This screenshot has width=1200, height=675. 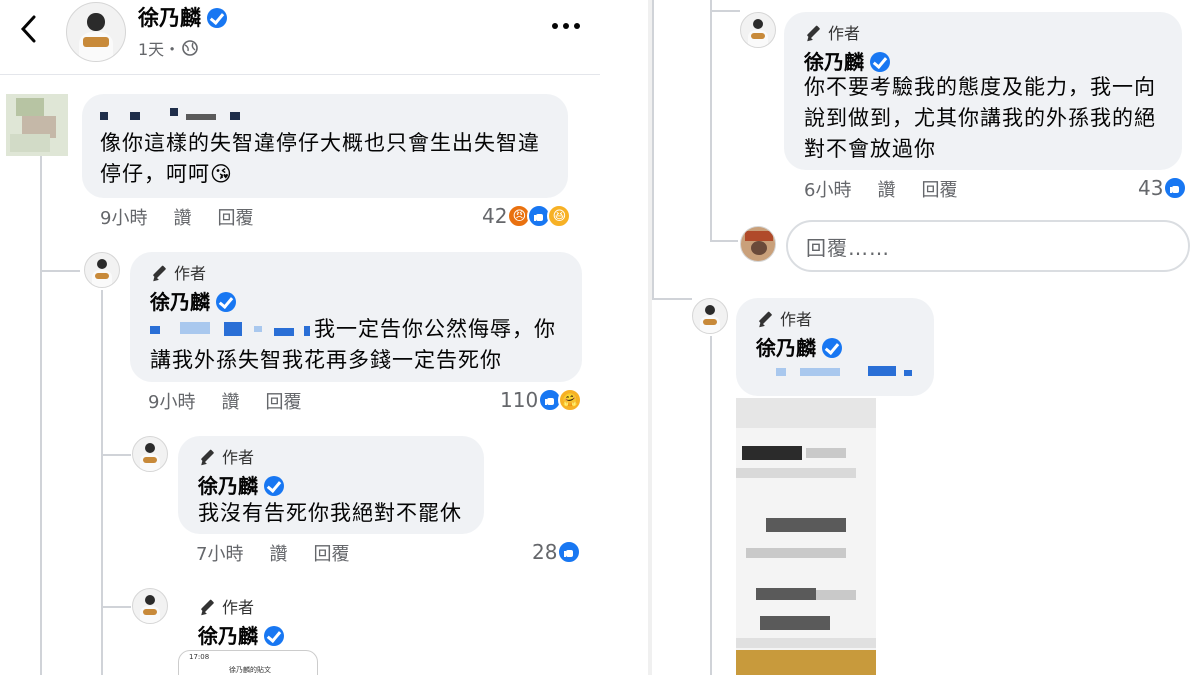 I want to click on comment-bubble: 作者 徐乃麟, so click(x=835, y=347).